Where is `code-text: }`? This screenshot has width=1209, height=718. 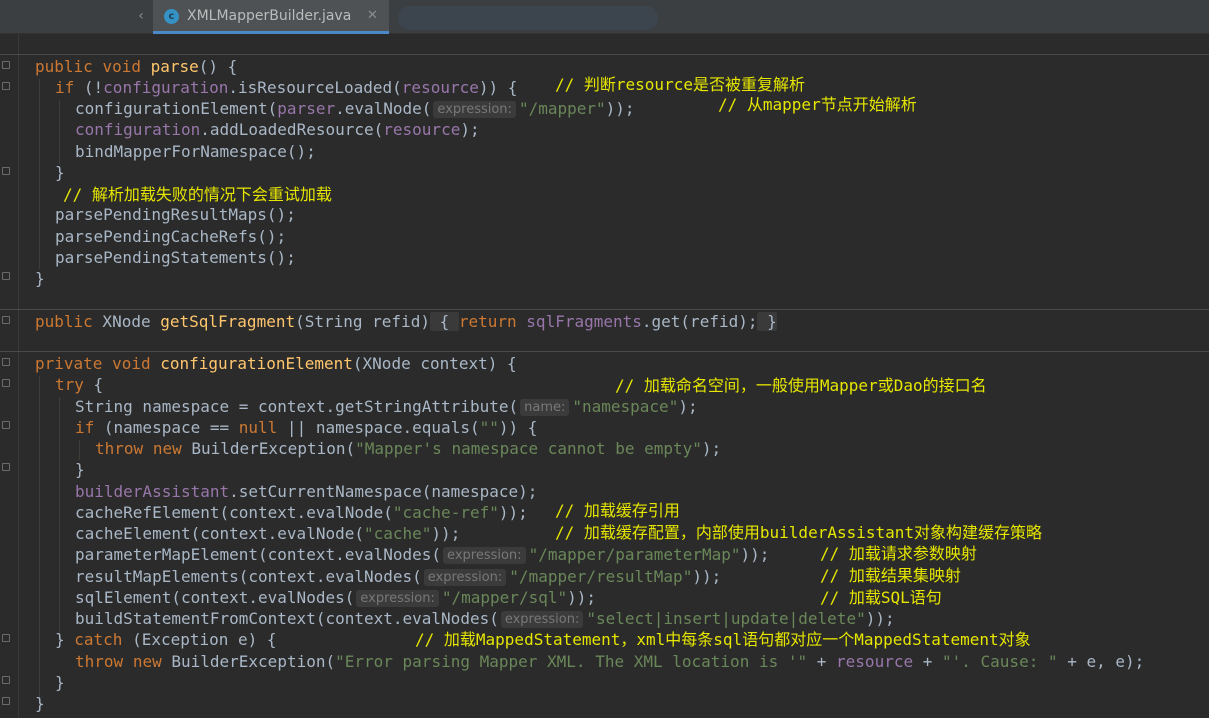 code-text: } is located at coordinates (65, 639).